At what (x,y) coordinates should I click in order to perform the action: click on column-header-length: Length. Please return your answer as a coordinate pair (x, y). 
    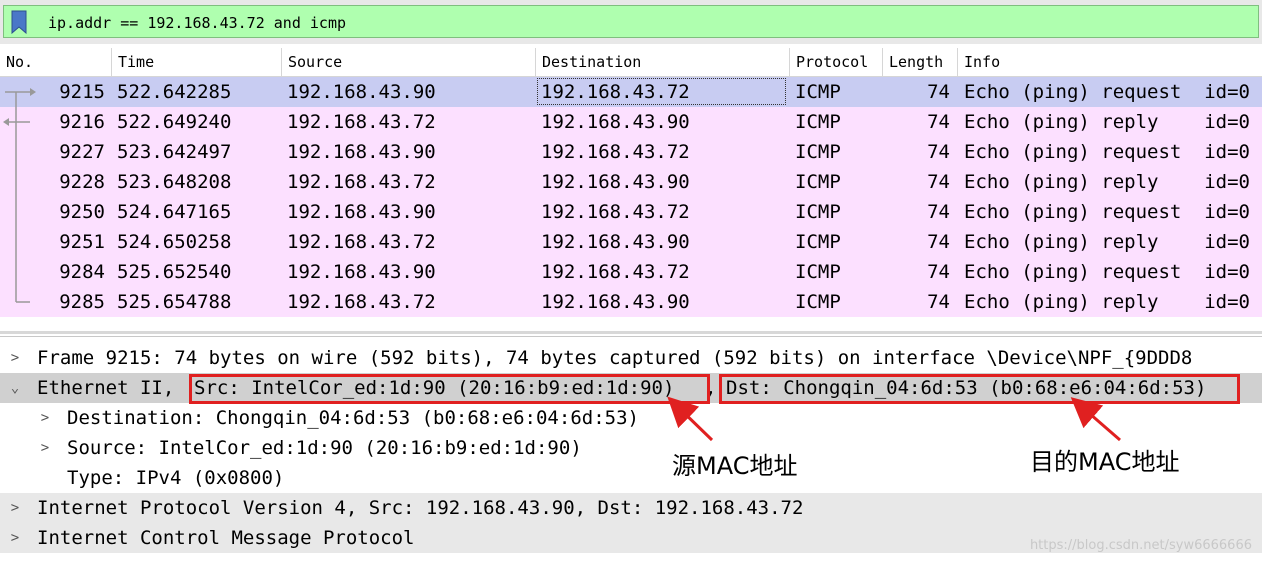
    Looking at the image, I should click on (919, 62).